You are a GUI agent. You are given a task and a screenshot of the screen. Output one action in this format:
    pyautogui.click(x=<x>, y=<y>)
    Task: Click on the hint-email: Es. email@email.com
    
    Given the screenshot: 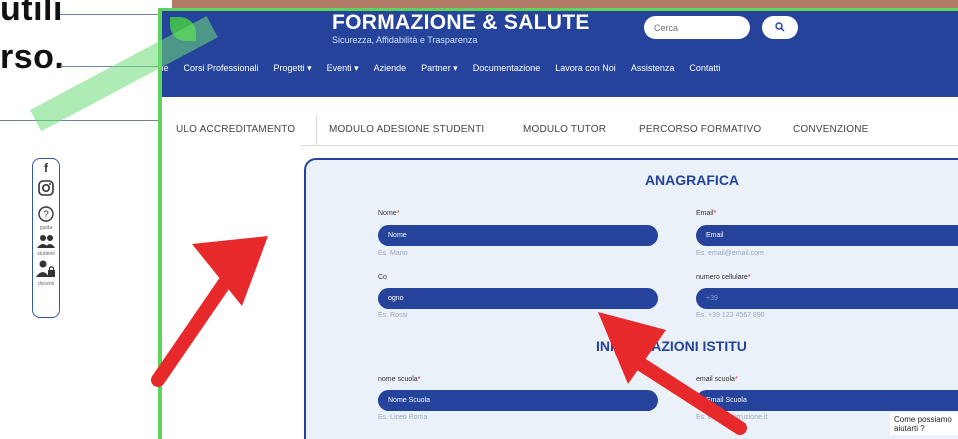 What is the action you would take?
    pyautogui.click(x=730, y=253)
    